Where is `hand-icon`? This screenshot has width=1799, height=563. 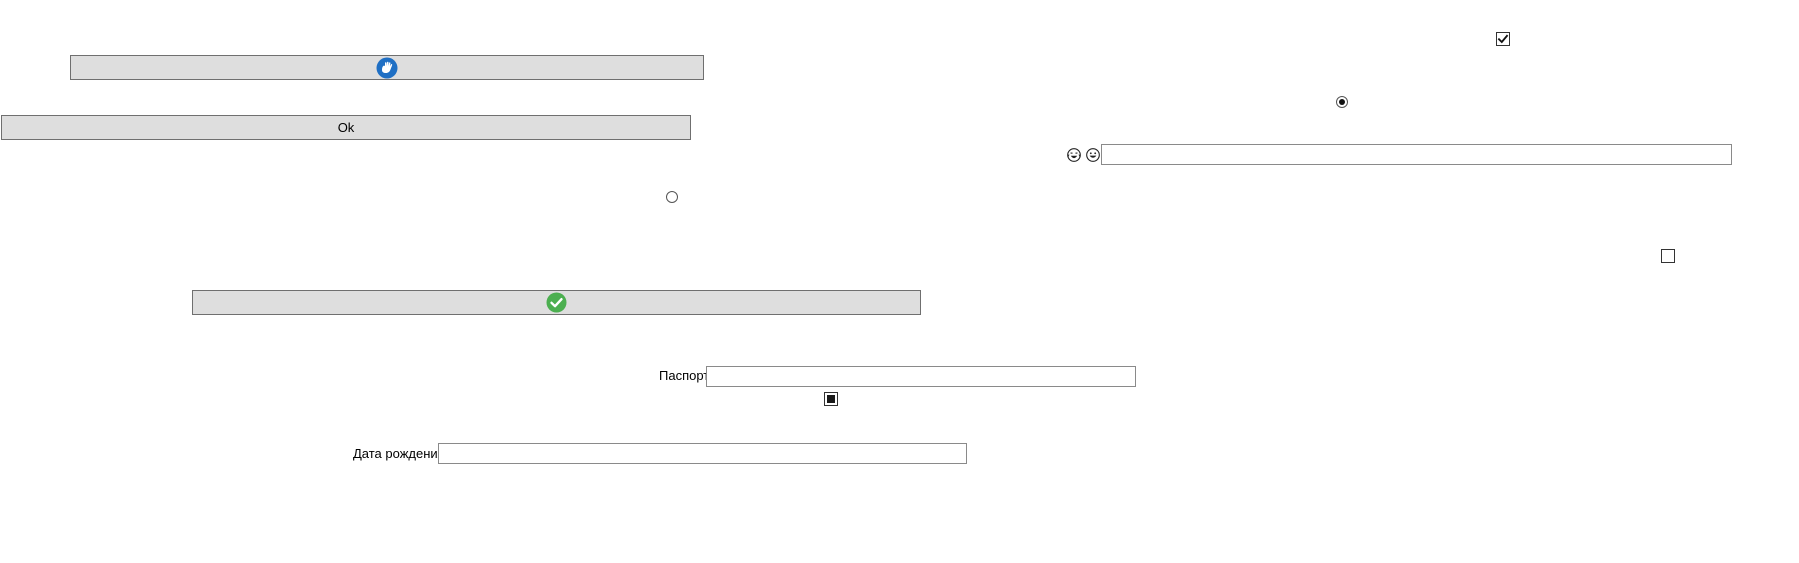 hand-icon is located at coordinates (387, 68).